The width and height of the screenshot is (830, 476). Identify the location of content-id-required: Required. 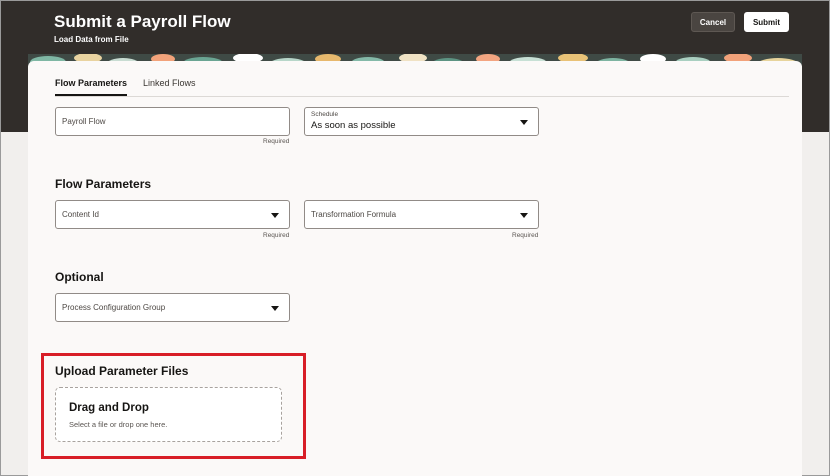
(276, 235).